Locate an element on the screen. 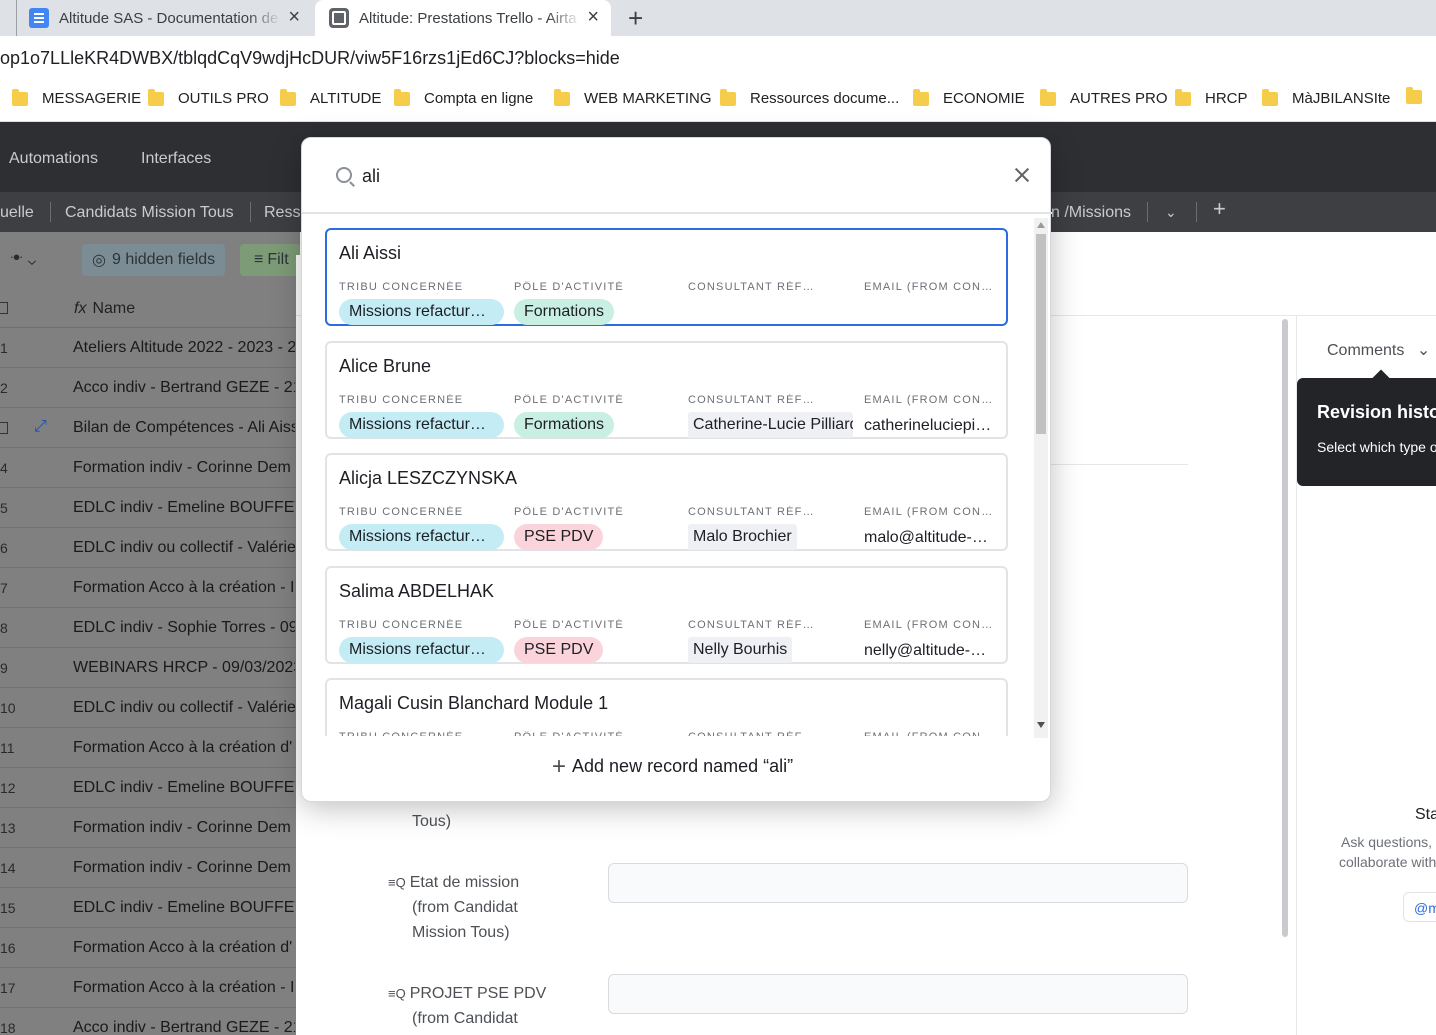 The width and height of the screenshot is (1436, 1035). scroll-up-arrow-icon is located at coordinates (1041, 225).